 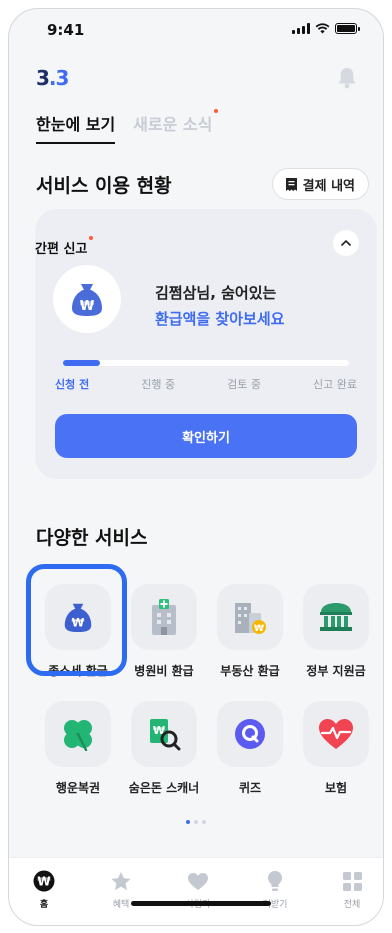 What do you see at coordinates (250, 788) in the screenshot?
I see `service-label: 퀴즈` at bounding box center [250, 788].